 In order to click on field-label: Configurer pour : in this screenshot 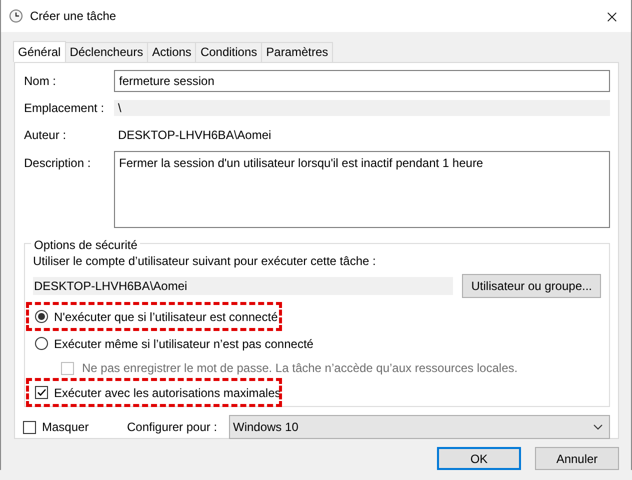, I will do `click(172, 427)`.